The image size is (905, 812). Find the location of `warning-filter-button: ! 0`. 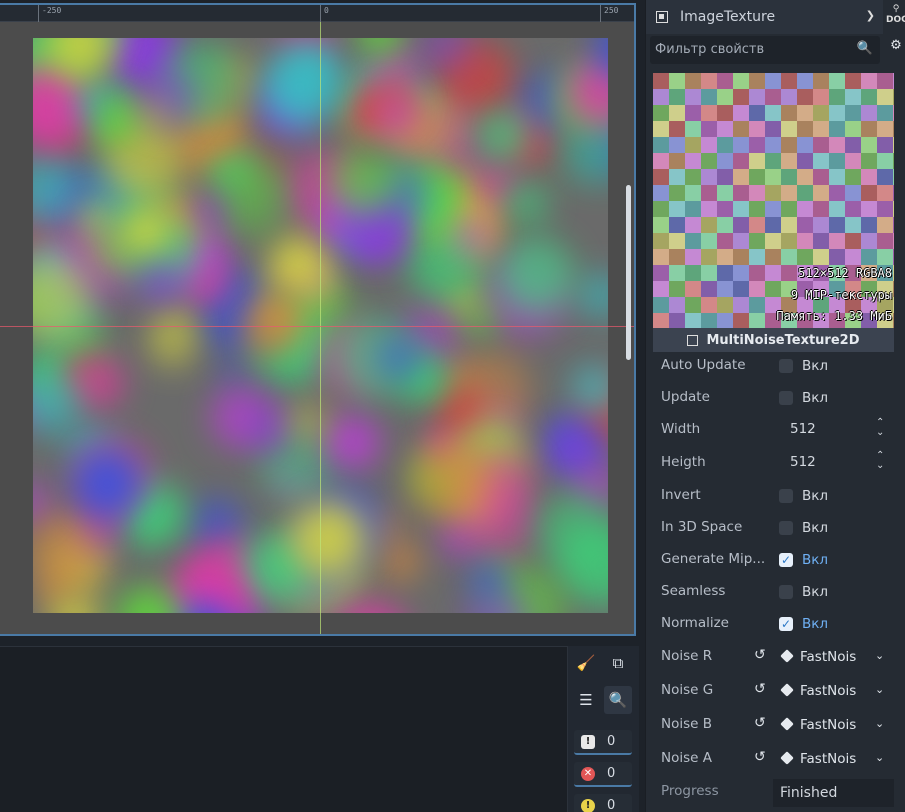

warning-filter-button: ! 0 is located at coordinates (603, 803).